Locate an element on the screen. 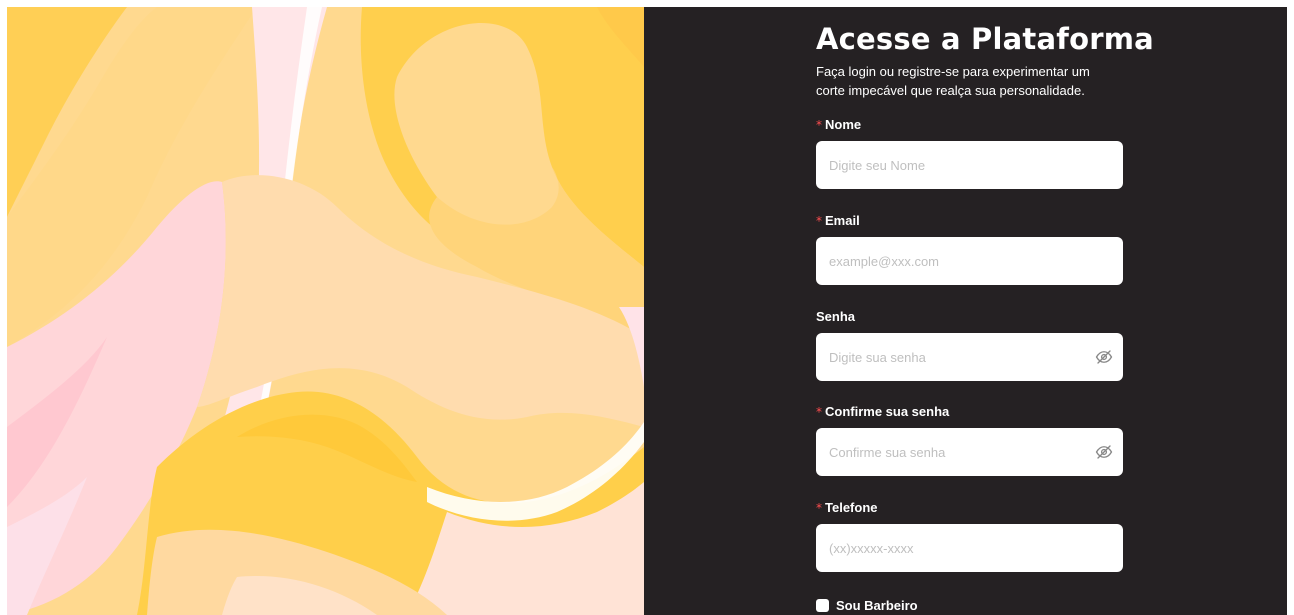 This screenshot has height=615, width=1294. barbeiro-checkbox is located at coordinates (822, 605).